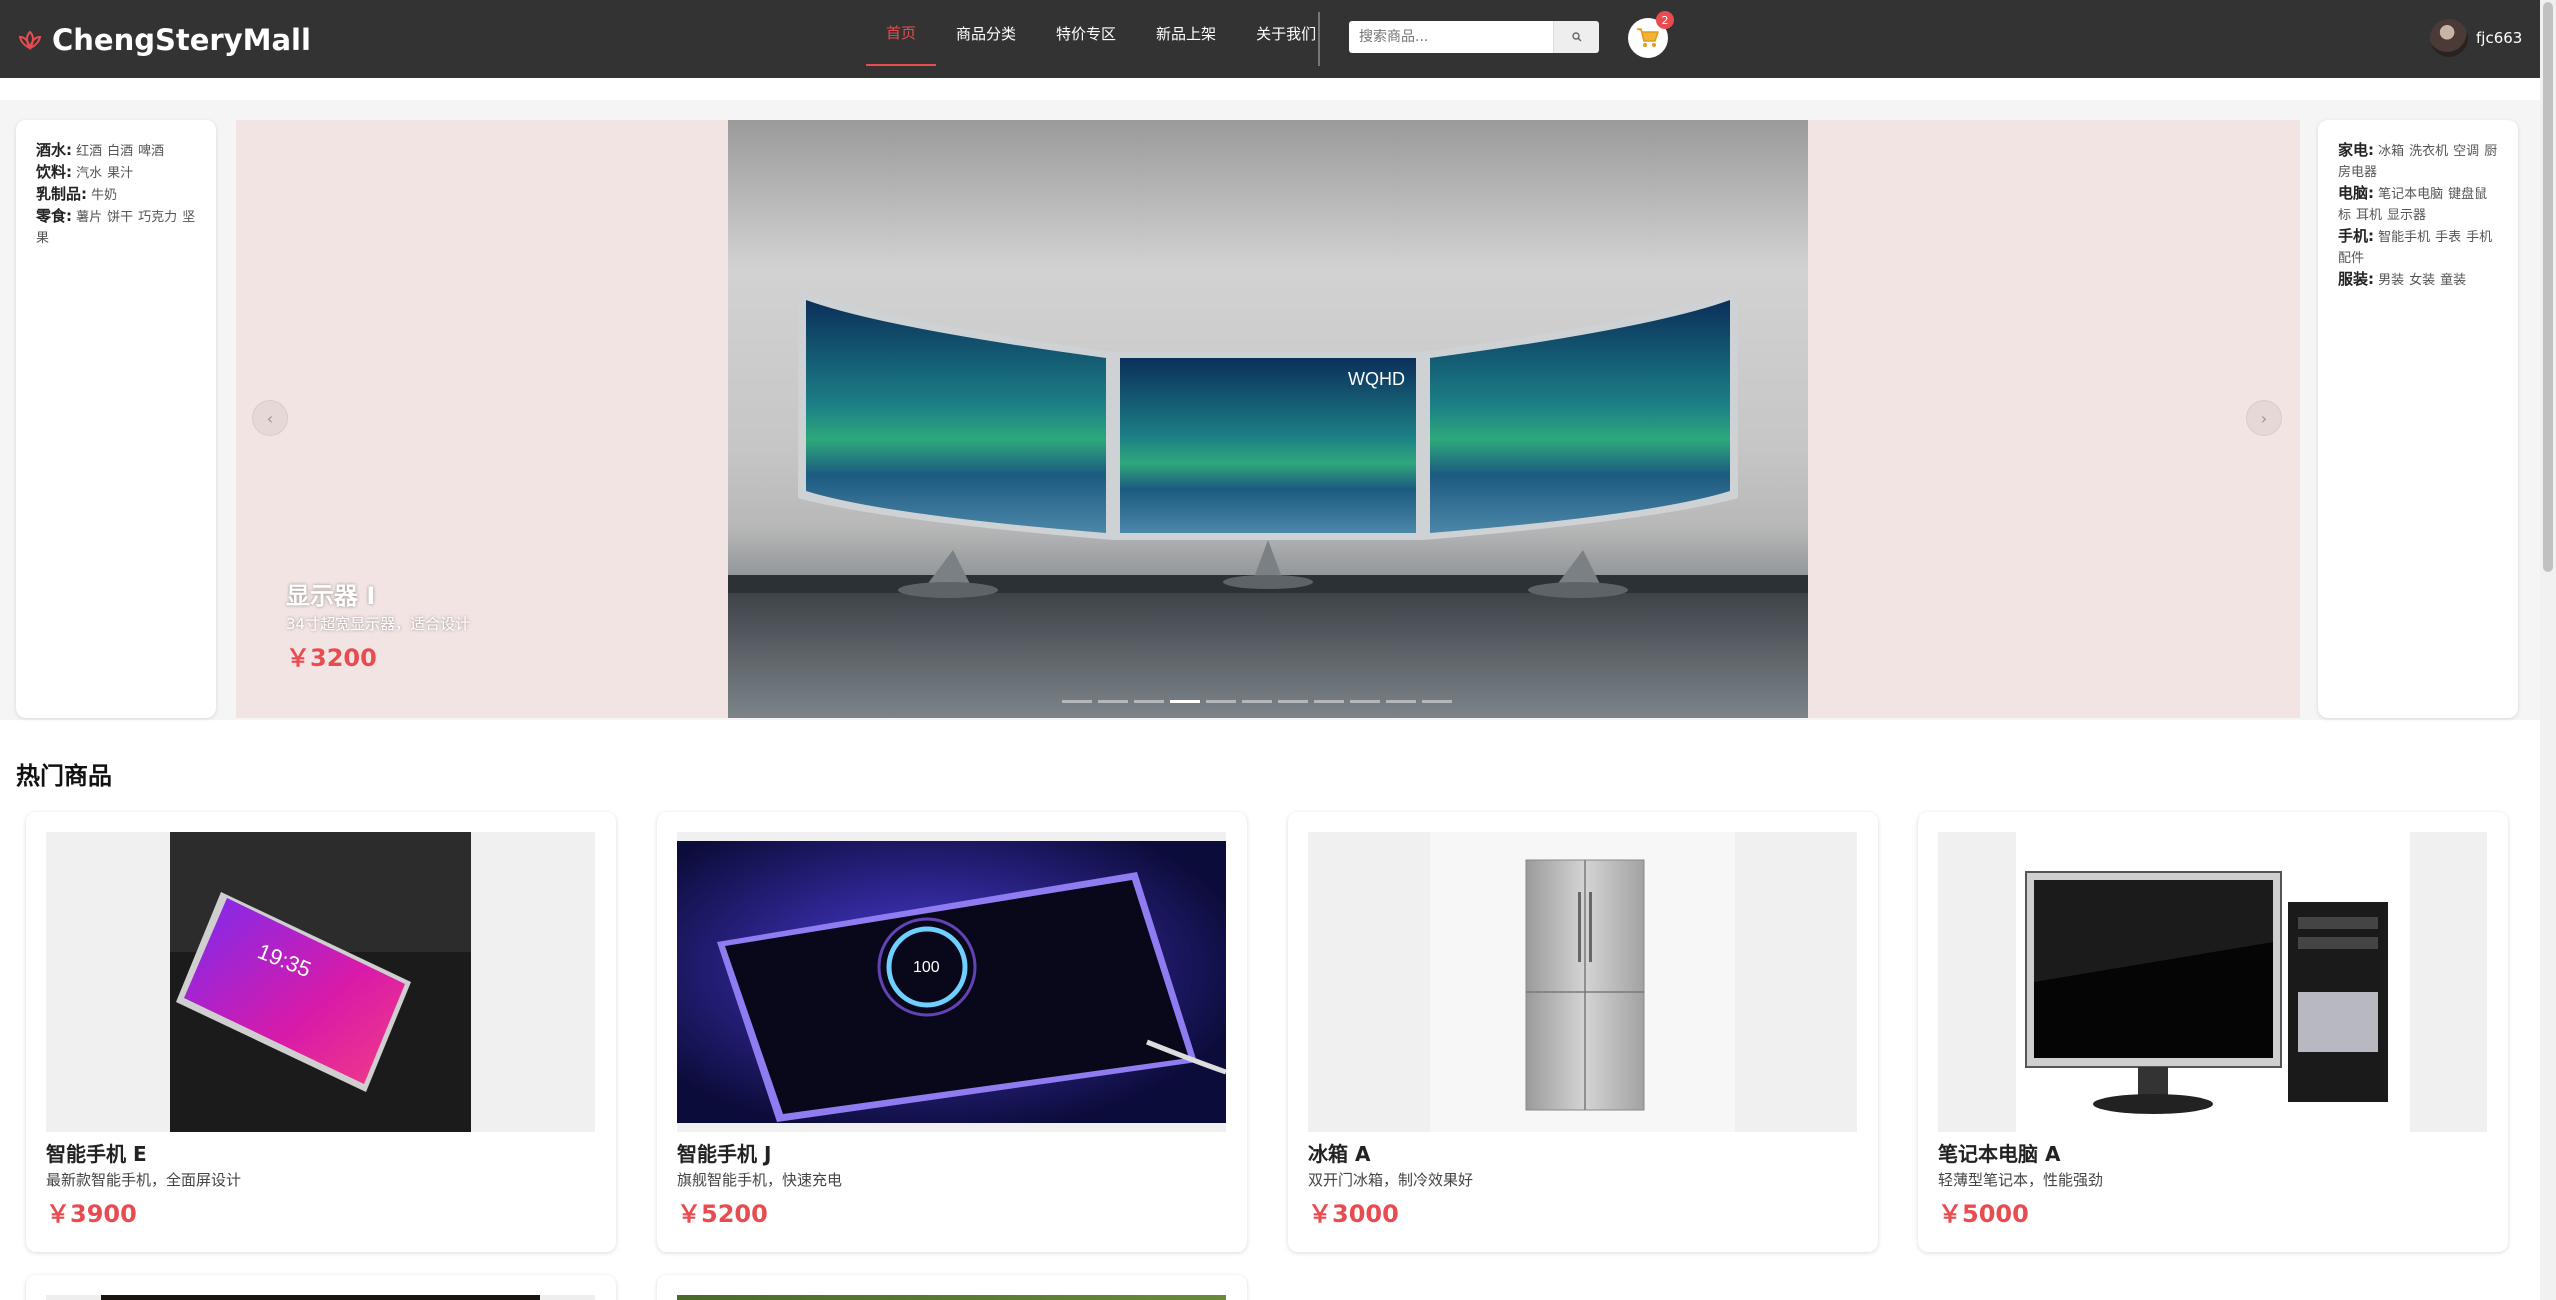 The image size is (2556, 1300). I want to click on category-name: 手机:, so click(2356, 236).